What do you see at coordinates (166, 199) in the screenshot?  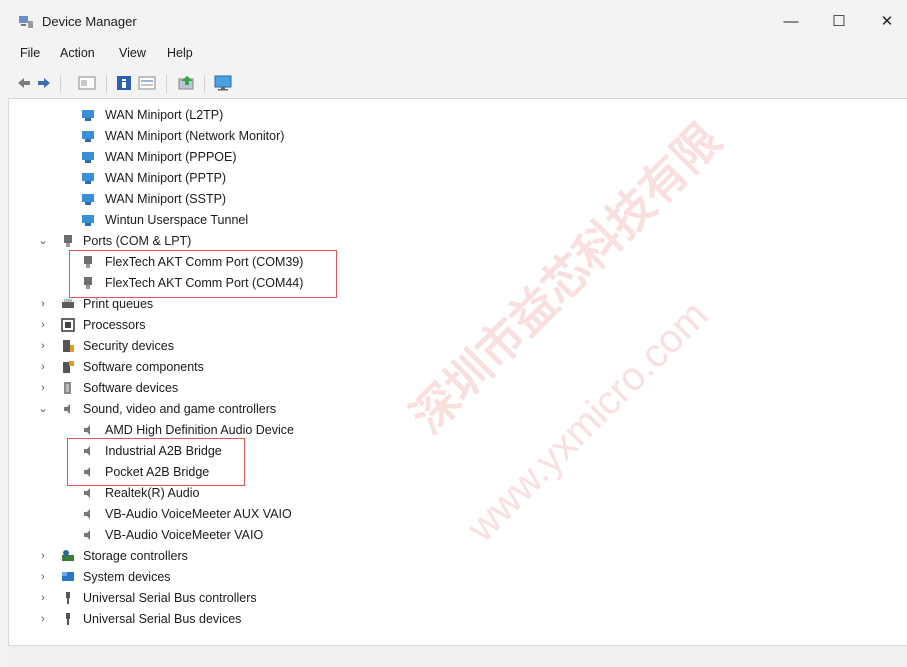 I see `tree-item-label: WAN Miniport (SSTP)` at bounding box center [166, 199].